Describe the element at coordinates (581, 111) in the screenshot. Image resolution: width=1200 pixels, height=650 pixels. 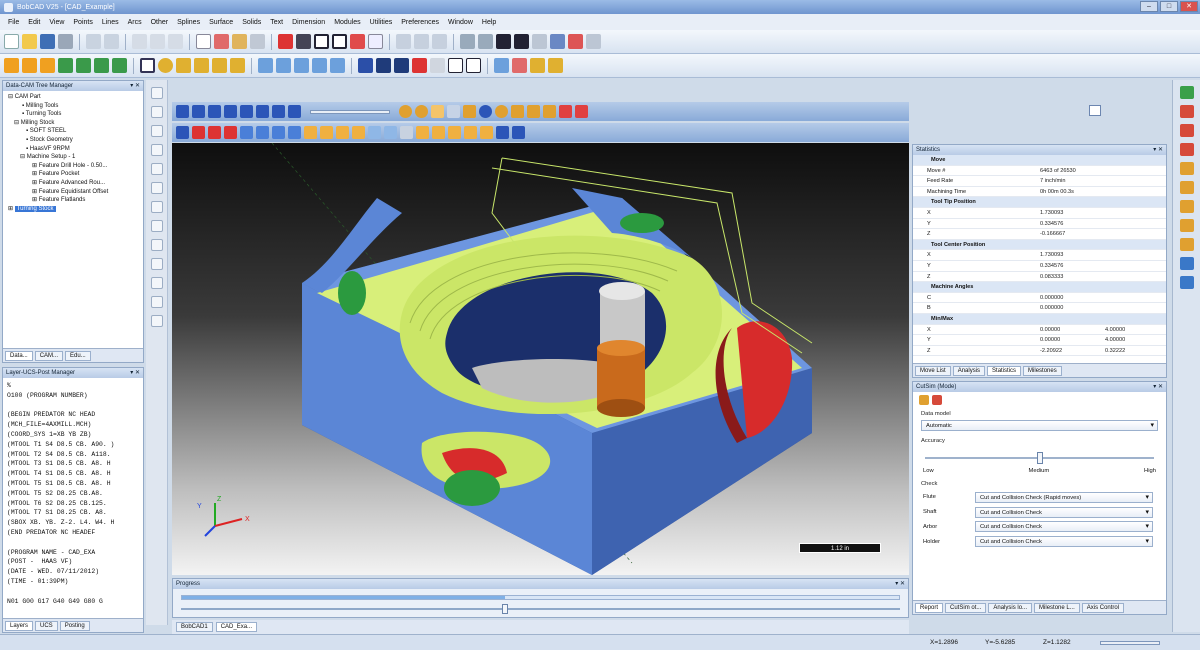
I see `pen-icon` at that location.